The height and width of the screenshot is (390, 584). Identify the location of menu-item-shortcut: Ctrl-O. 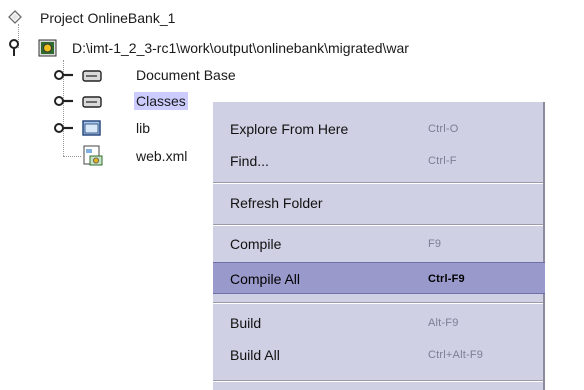
(443, 129).